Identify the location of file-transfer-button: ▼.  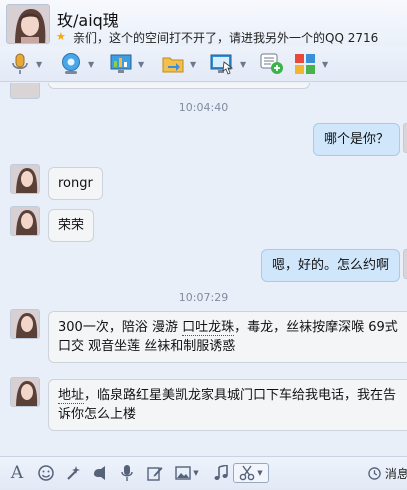
(179, 64).